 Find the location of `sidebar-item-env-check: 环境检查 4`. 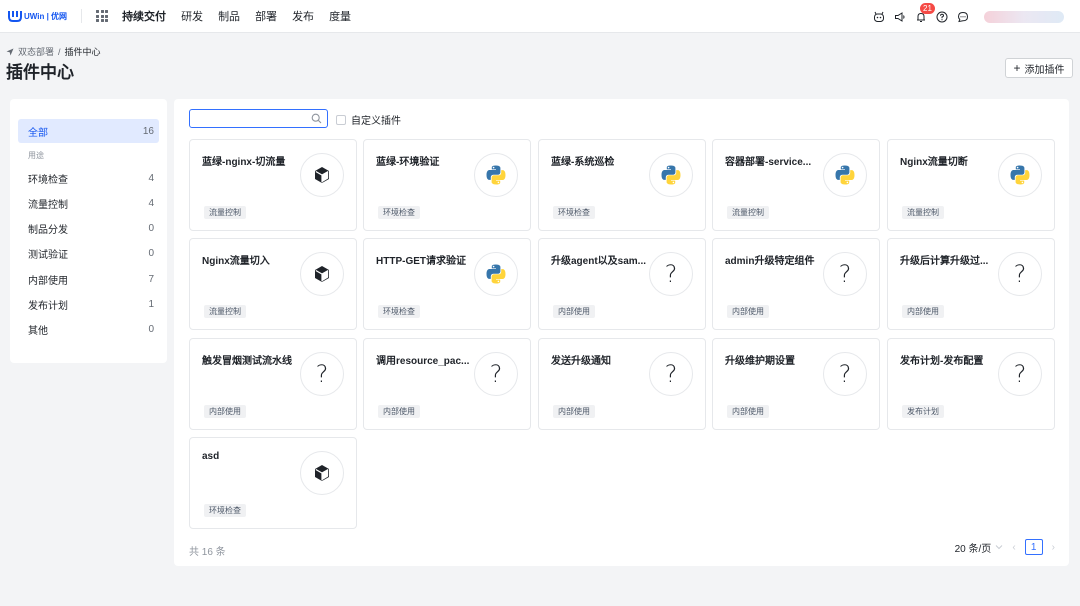

sidebar-item-env-check: 环境检查 4 is located at coordinates (88, 178).